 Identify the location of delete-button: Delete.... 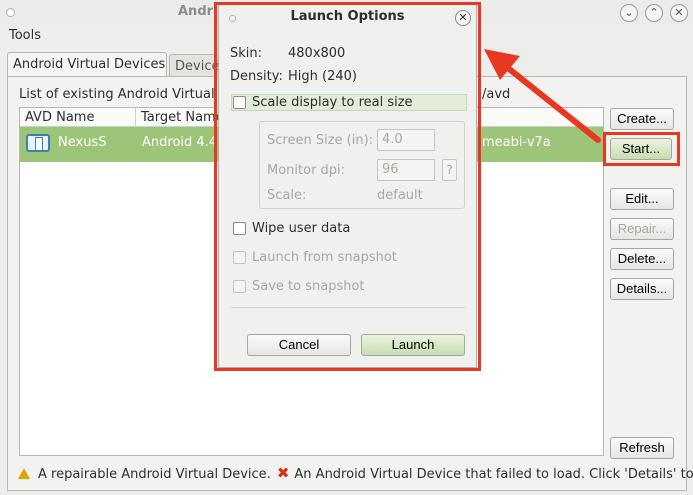
(642, 259).